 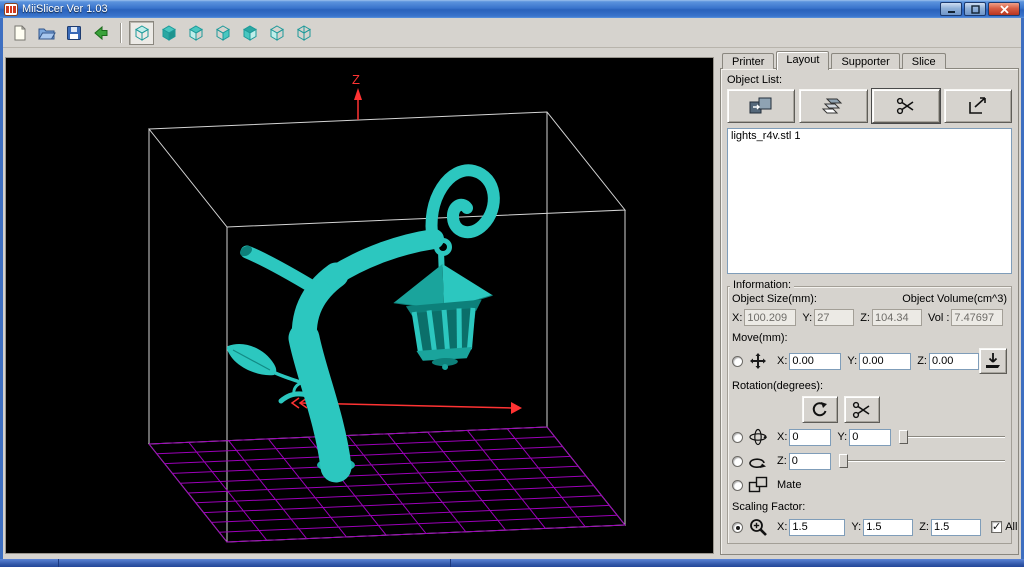 I want to click on drop-to-bed-button, so click(x=992, y=361).